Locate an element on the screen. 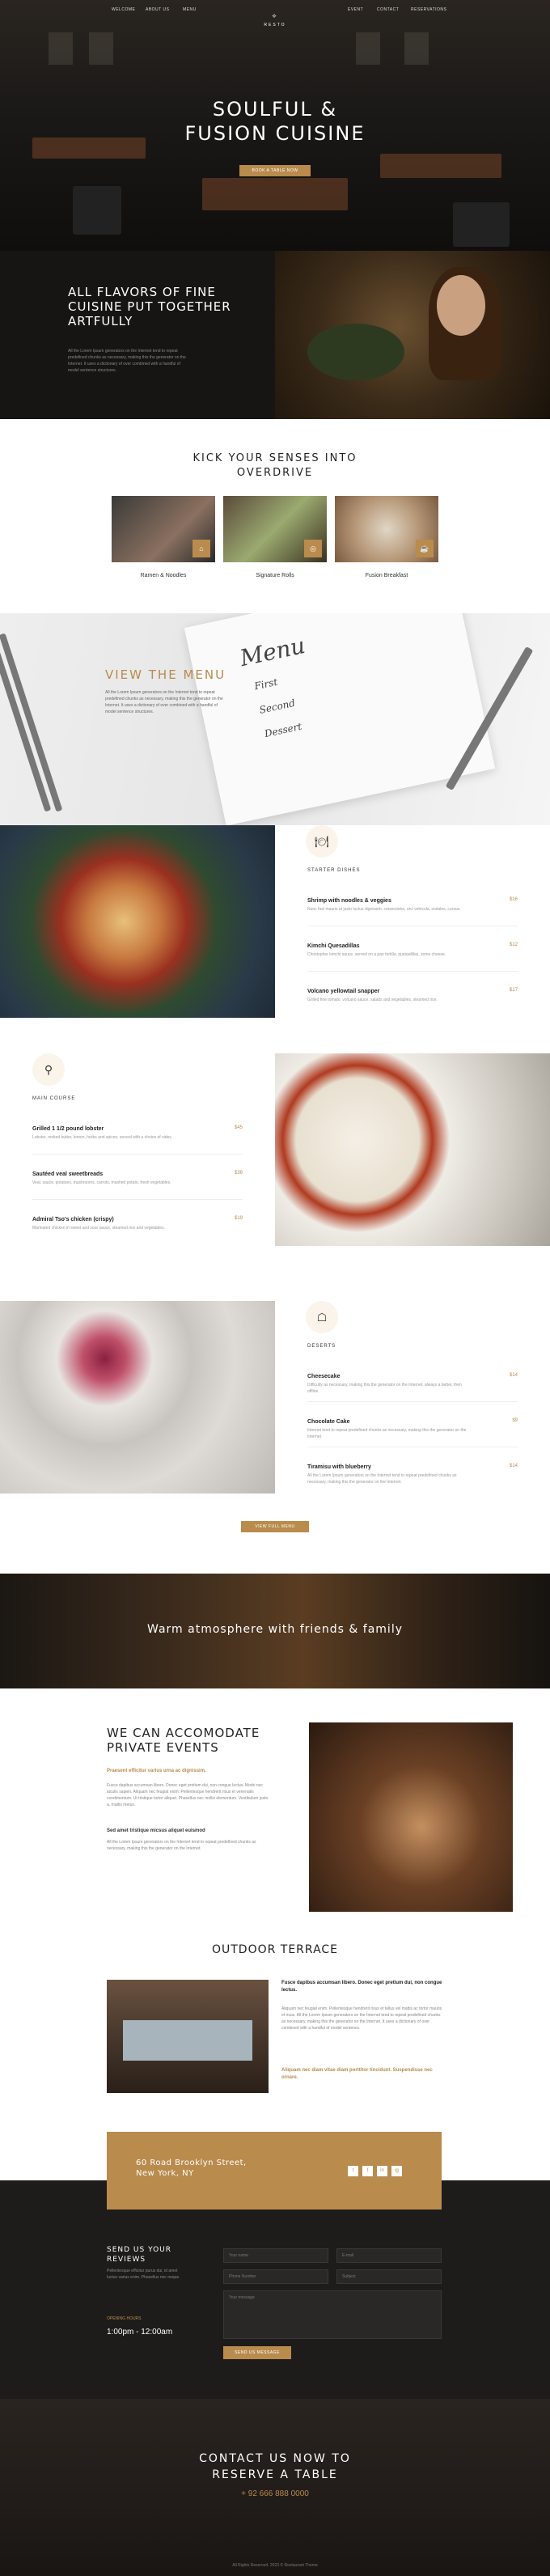  terrace-title: OUTDOOR TERRACE is located at coordinates (275, 1949).